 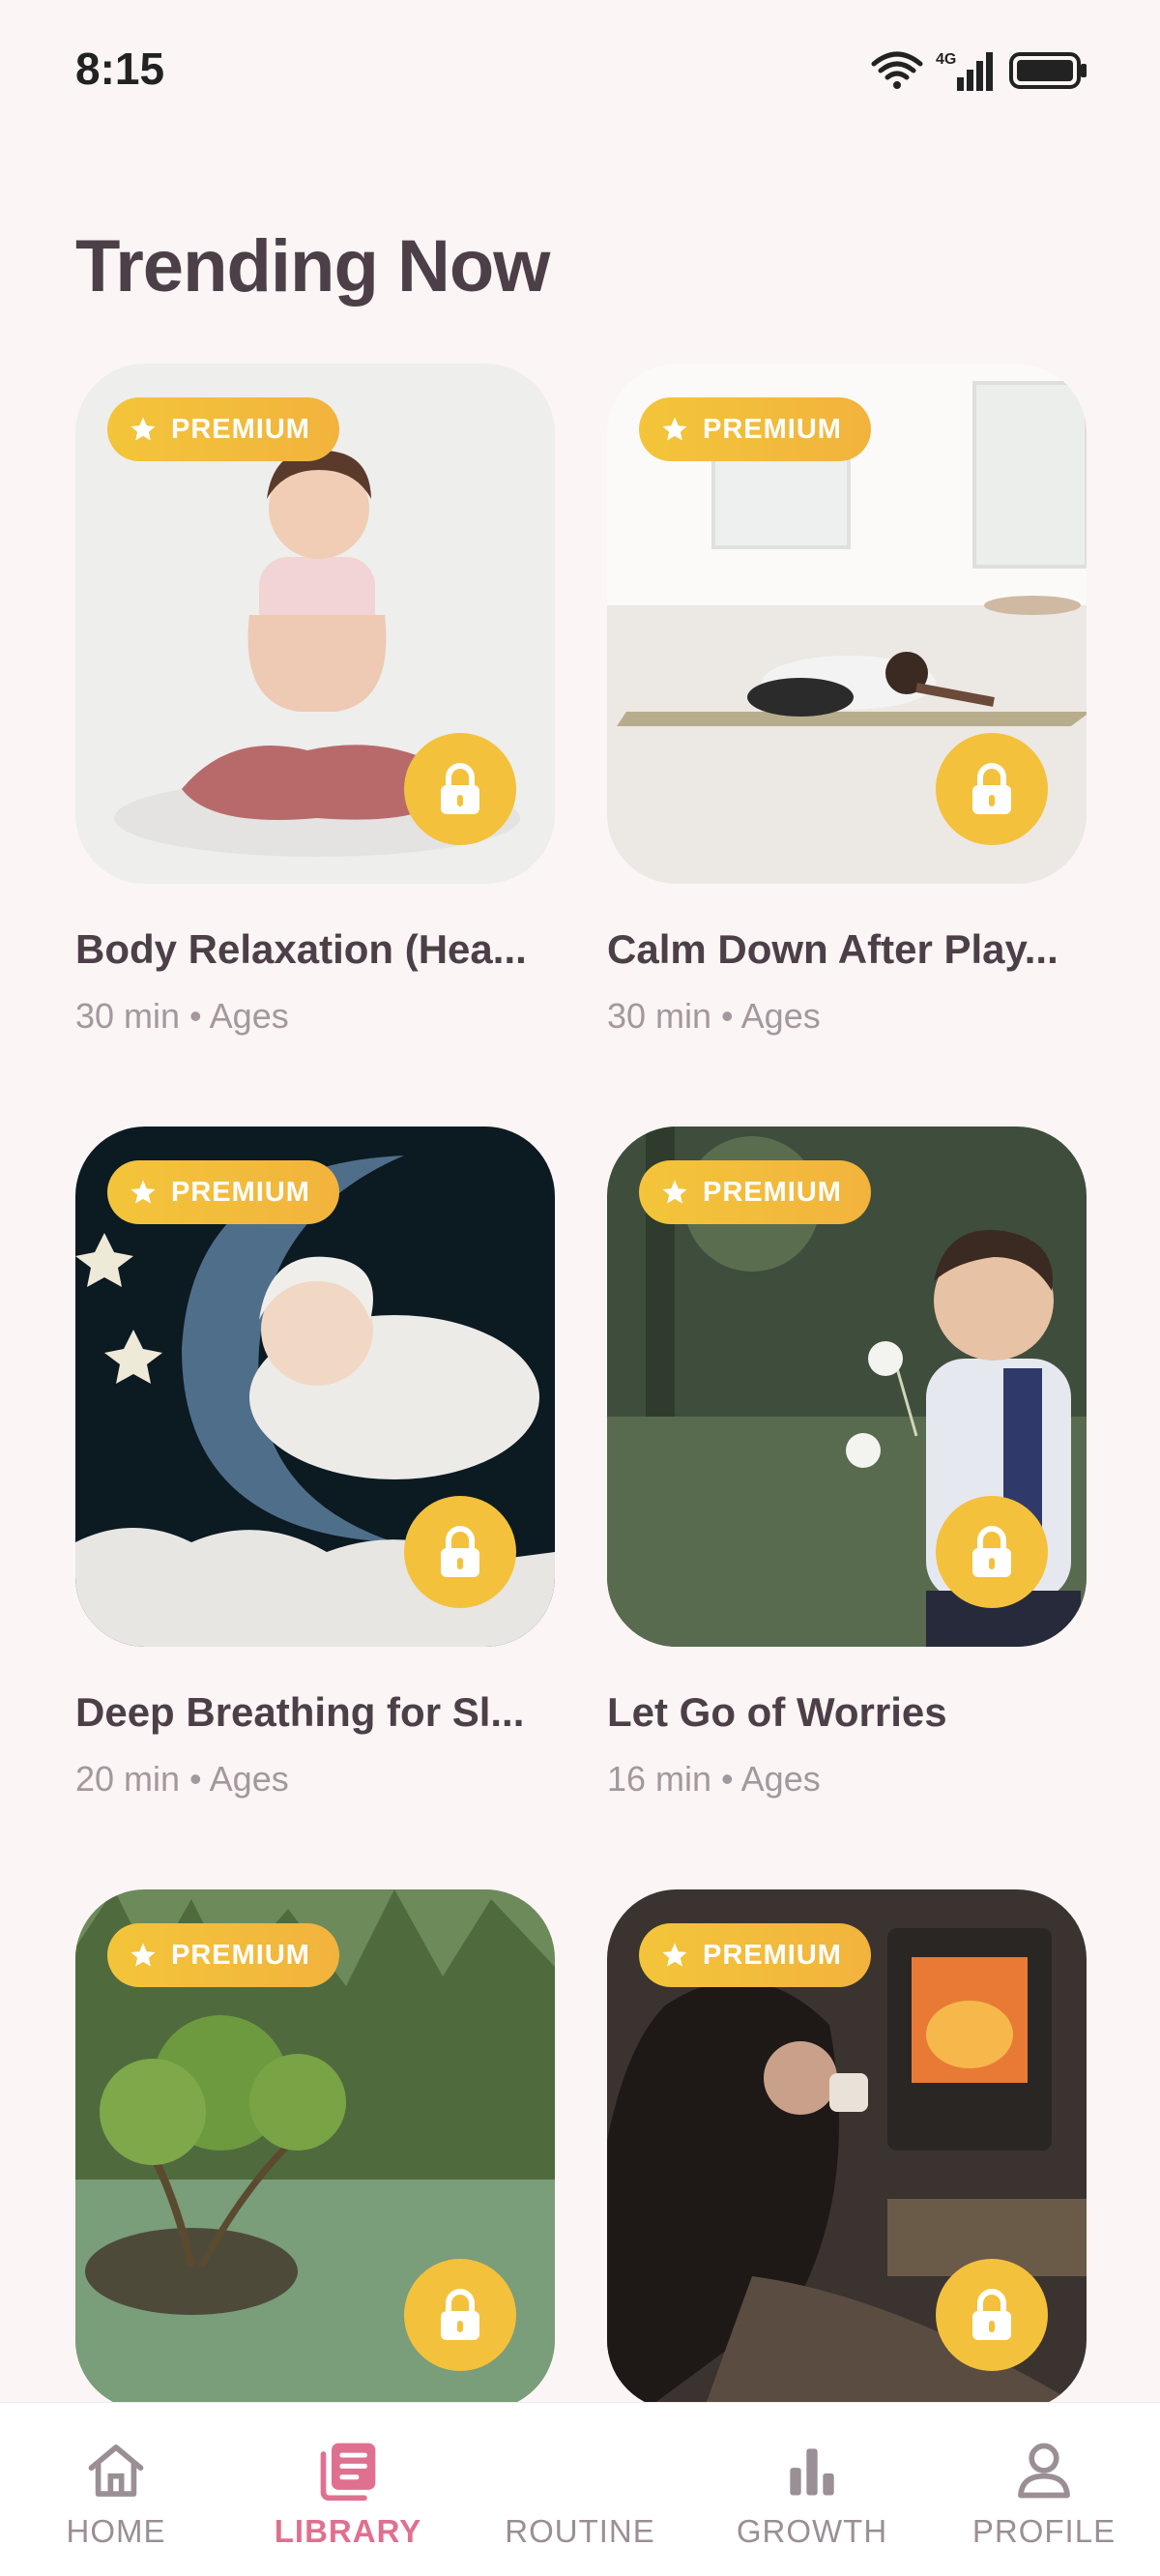 I want to click on status-bar: 8:15 4G, so click(x=580, y=72).